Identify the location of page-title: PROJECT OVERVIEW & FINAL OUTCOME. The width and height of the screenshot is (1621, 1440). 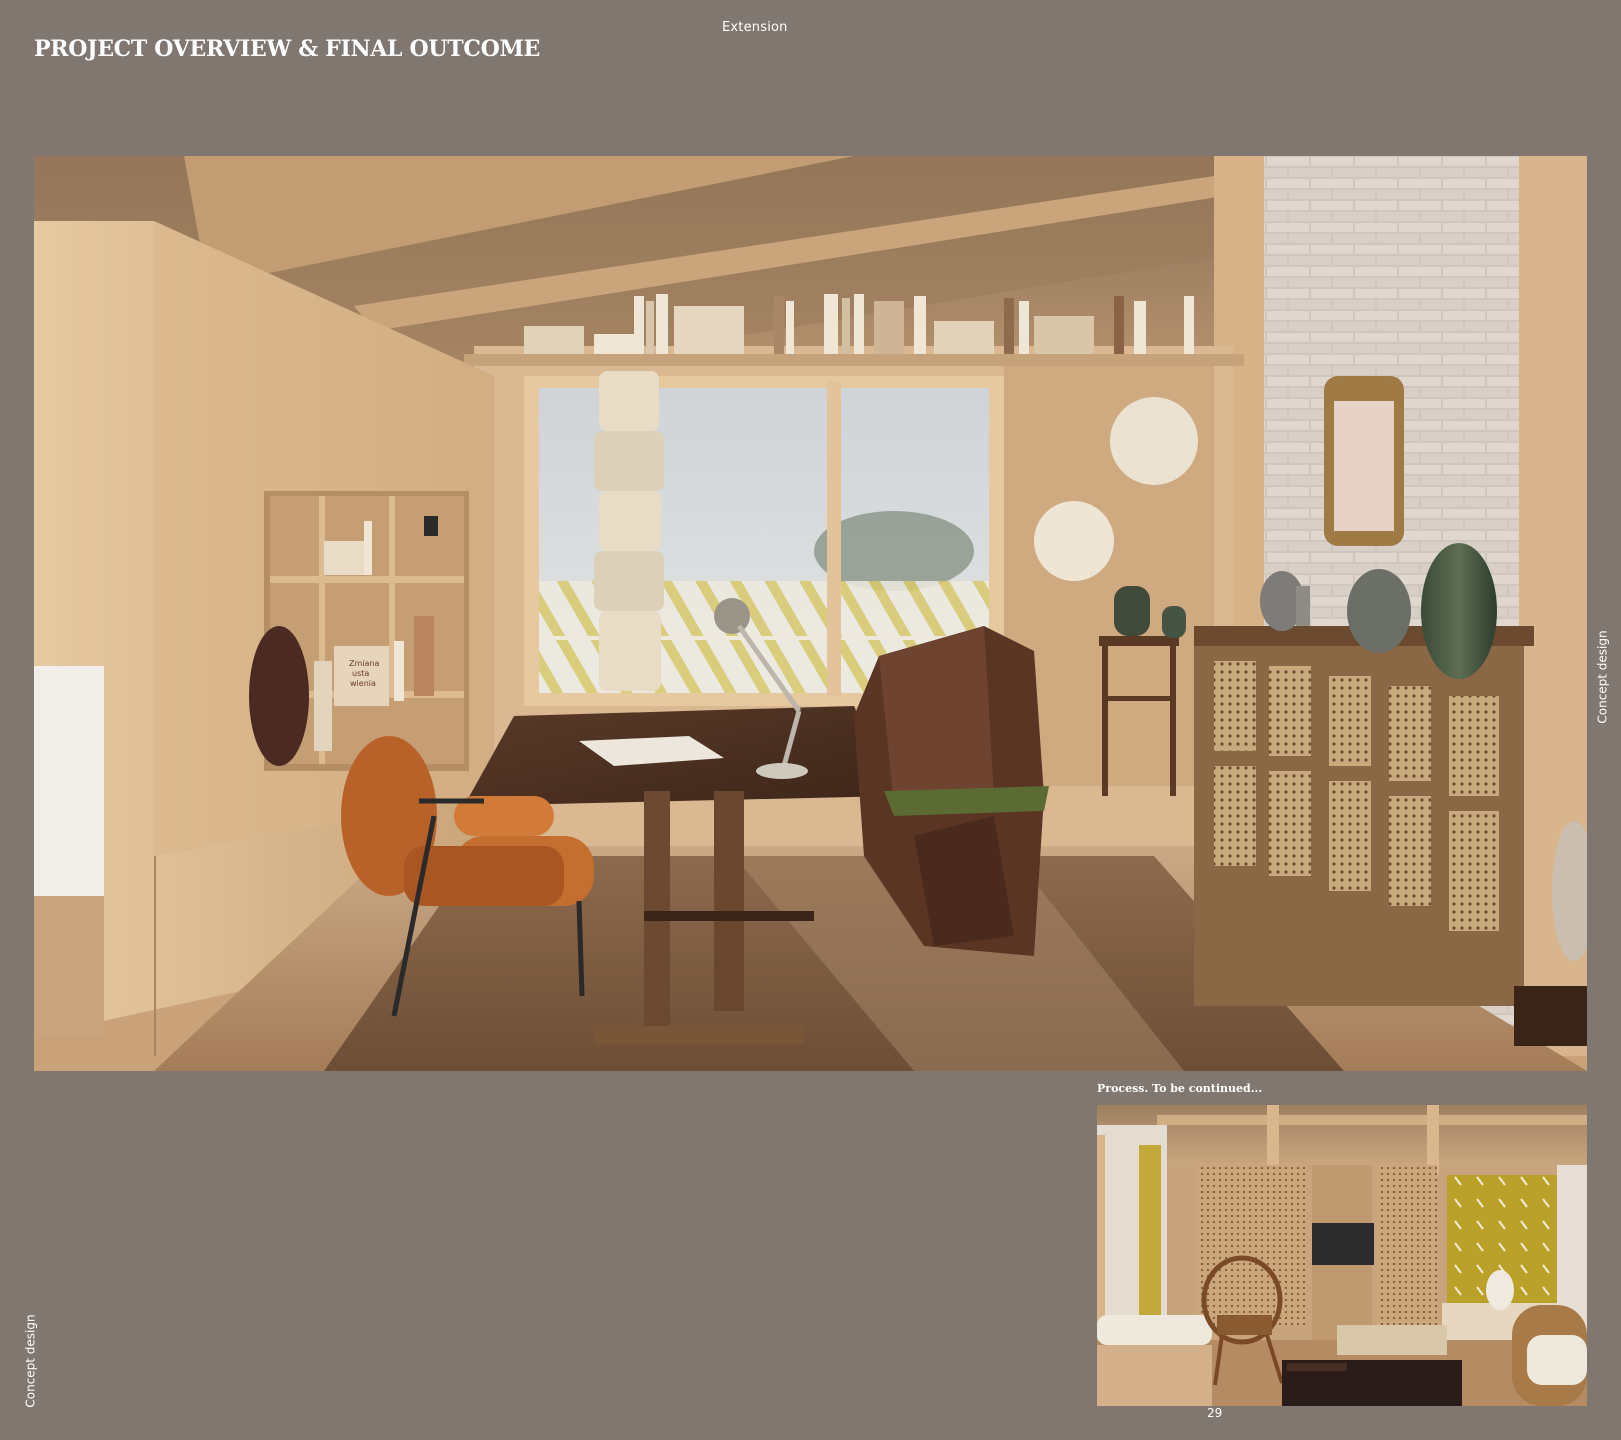
(287, 49).